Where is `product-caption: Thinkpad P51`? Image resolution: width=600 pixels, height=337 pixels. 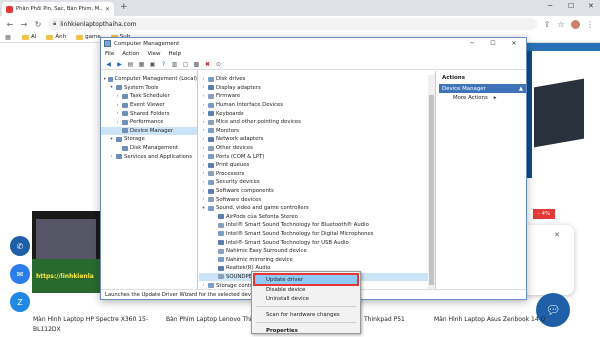 product-caption: Thinkpad P51 is located at coordinates (384, 319).